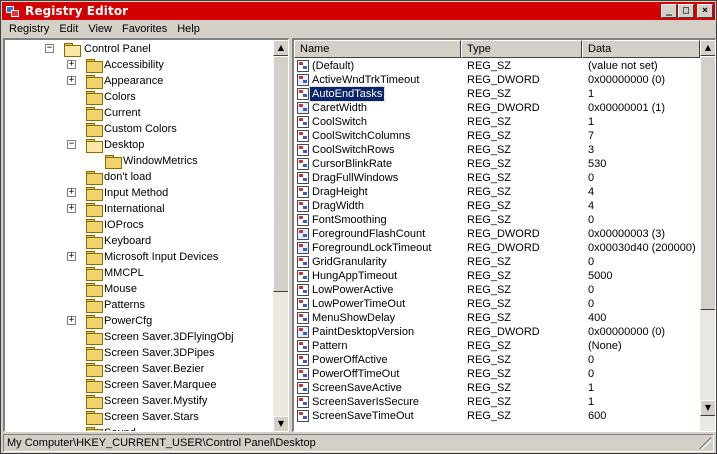  What do you see at coordinates (138, 428) in the screenshot?
I see `tree-item-sound: Sound` at bounding box center [138, 428].